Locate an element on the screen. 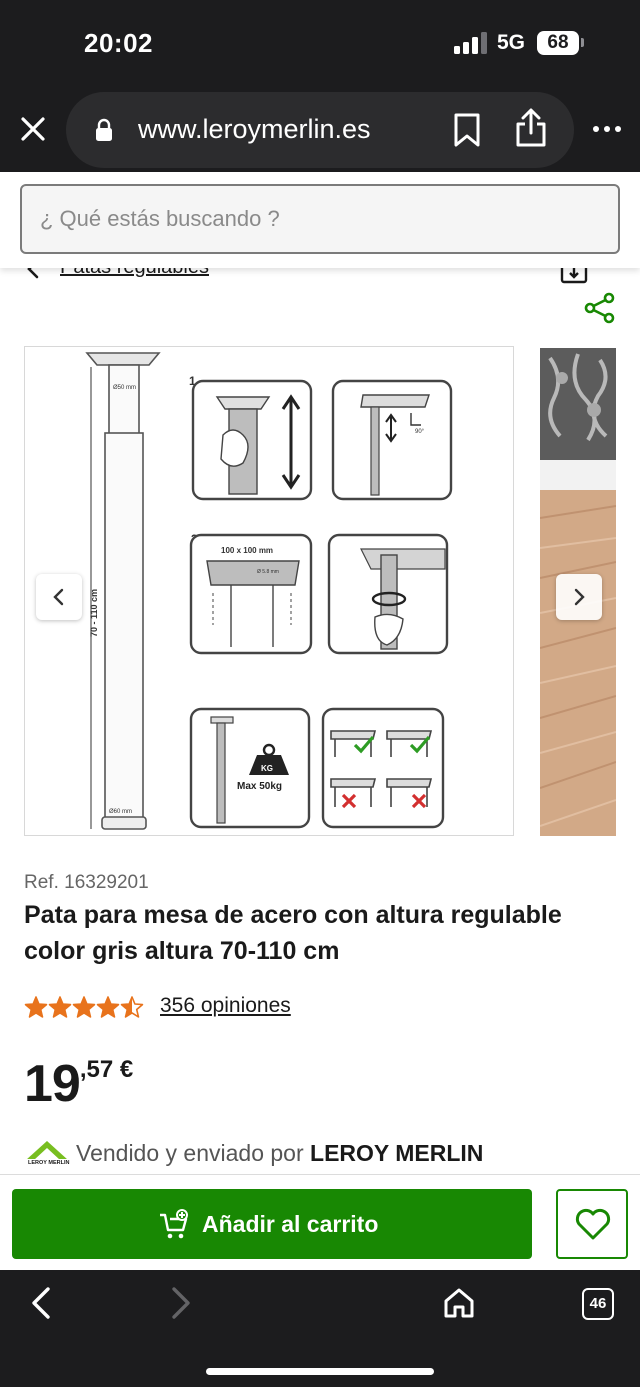 The image size is (640, 1387). heart-icon is located at coordinates (593, 1224).